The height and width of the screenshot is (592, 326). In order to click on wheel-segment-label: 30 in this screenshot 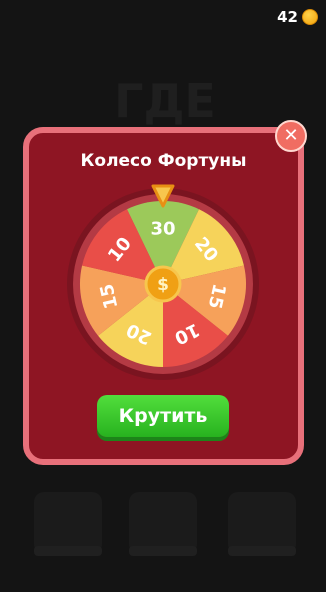, I will do `click(162, 229)`.